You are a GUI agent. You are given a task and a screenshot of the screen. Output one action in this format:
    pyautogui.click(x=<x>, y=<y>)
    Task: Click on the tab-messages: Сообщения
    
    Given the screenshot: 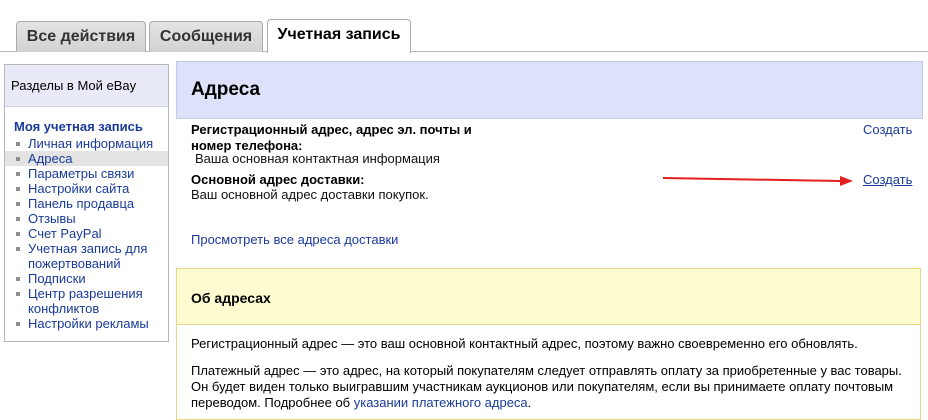 What is the action you would take?
    pyautogui.click(x=206, y=36)
    